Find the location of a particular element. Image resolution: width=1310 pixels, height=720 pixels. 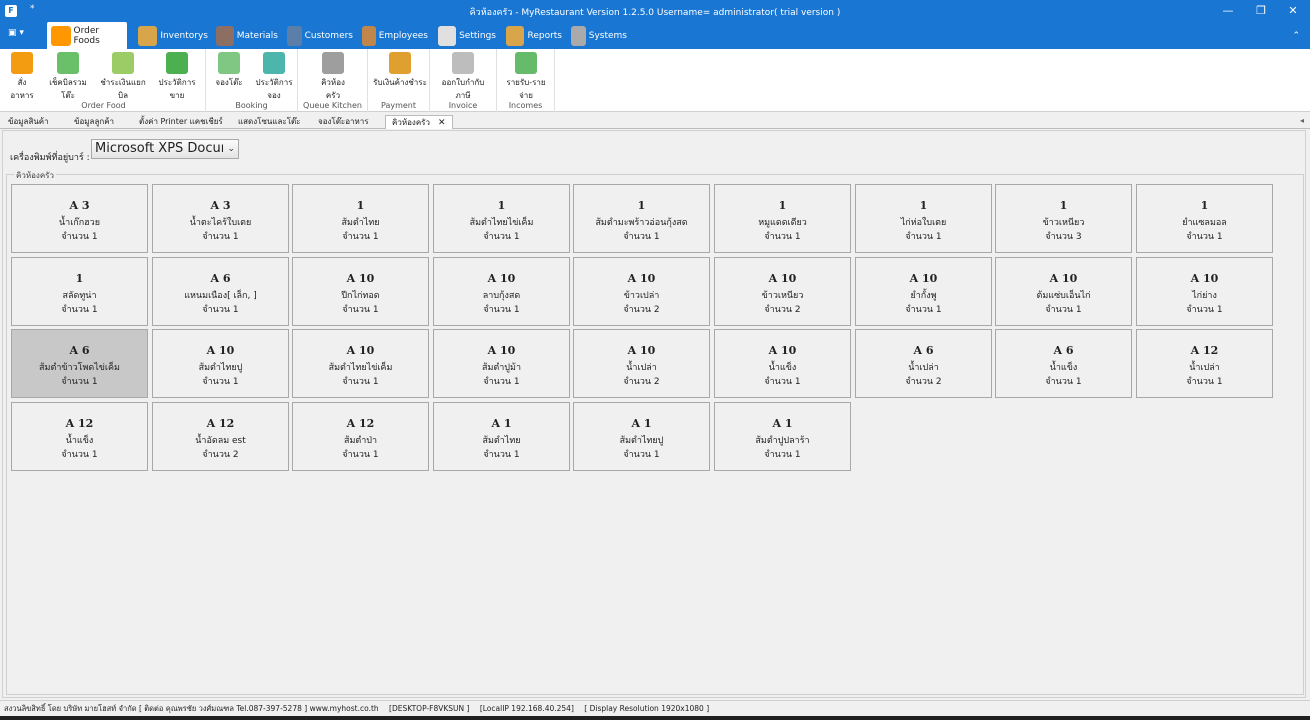

tab-customers: Customers is located at coordinates (318, 35).